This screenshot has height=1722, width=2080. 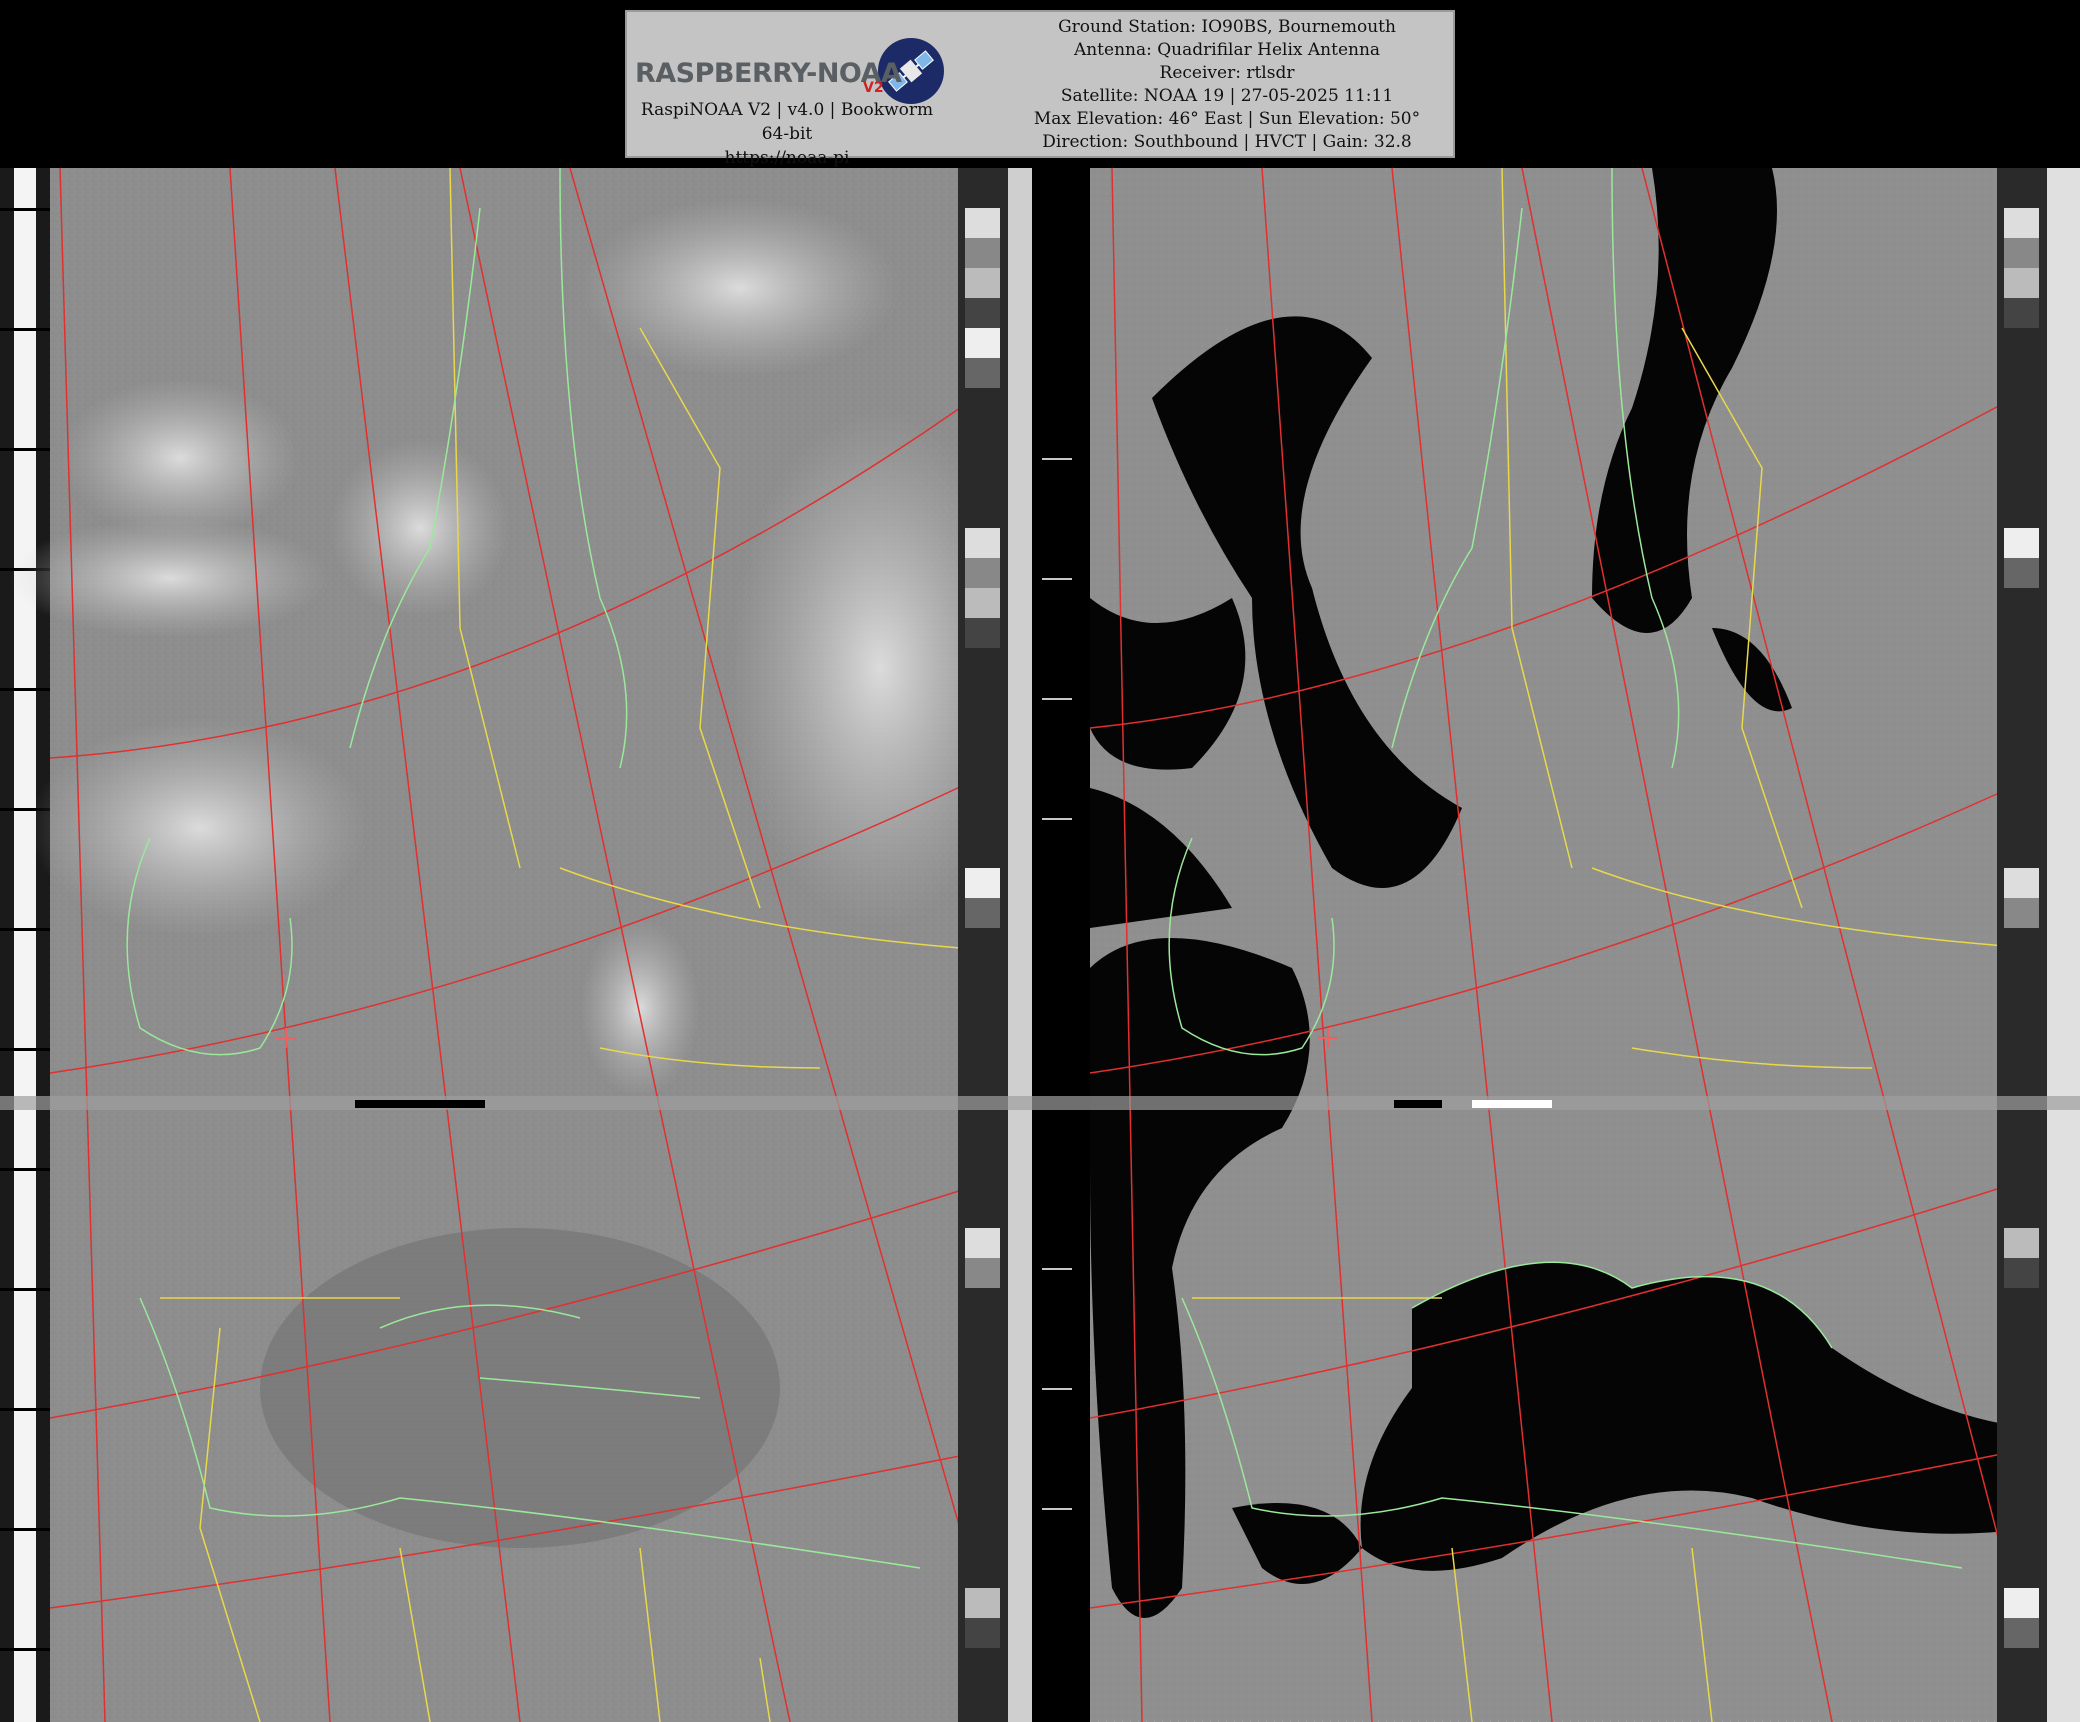 I want to click on ground-station-line: Ground Station: IO90BS, Bournemouth, so click(x=1227, y=27).